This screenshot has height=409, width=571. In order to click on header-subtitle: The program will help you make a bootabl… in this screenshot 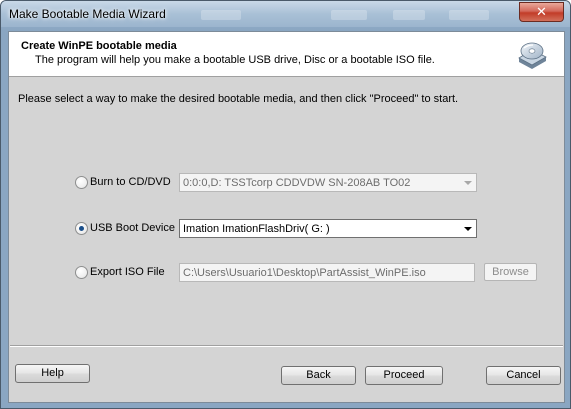, I will do `click(235, 60)`.